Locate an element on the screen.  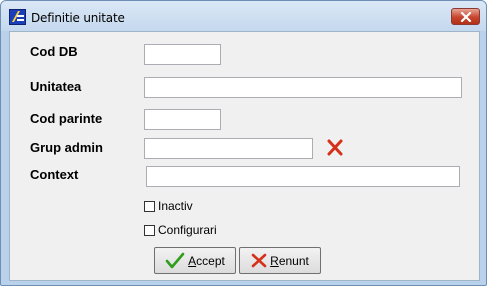
green-check-icon is located at coordinates (175, 260).